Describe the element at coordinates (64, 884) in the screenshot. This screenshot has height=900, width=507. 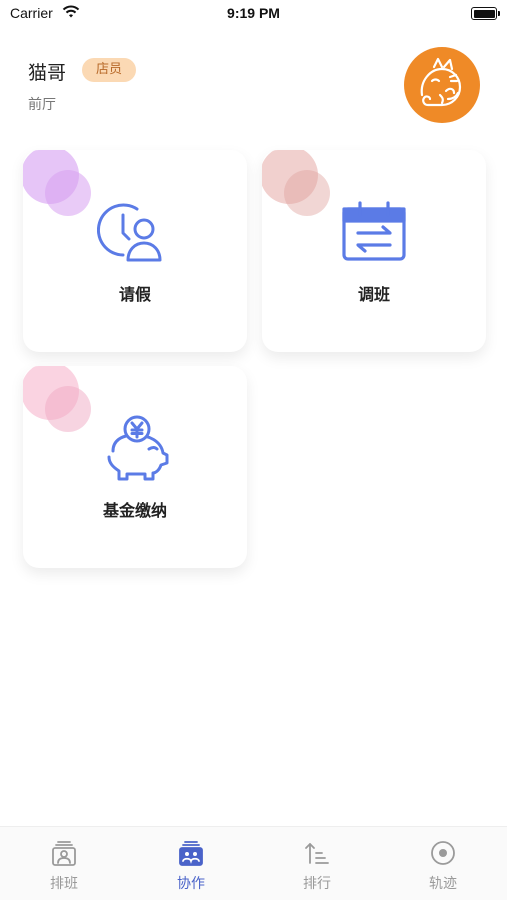
I see `tab-schedule-label: 排班` at that location.